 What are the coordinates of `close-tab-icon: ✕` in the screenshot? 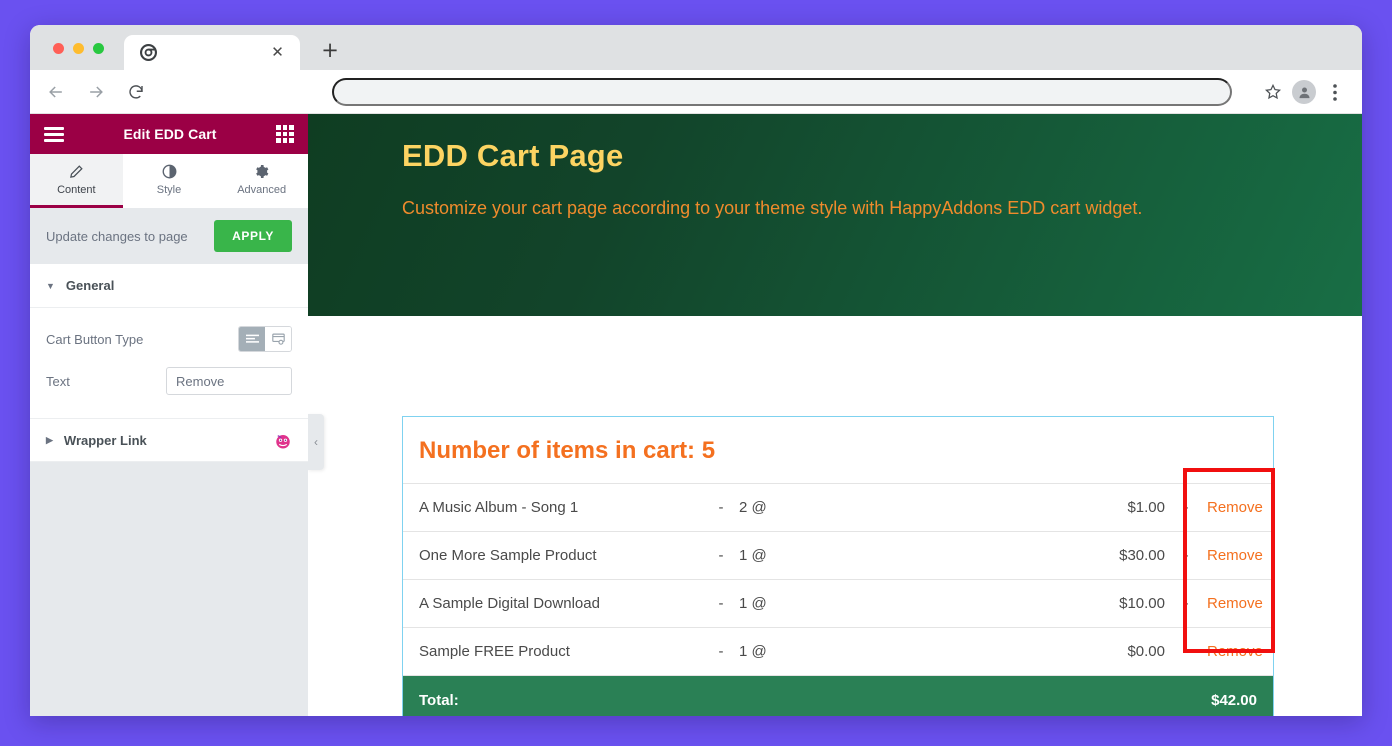 It's located at (277, 52).